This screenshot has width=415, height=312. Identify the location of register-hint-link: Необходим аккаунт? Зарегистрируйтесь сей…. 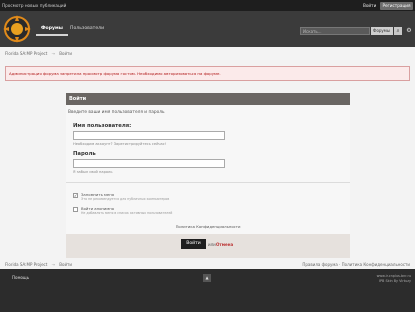
(119, 144).